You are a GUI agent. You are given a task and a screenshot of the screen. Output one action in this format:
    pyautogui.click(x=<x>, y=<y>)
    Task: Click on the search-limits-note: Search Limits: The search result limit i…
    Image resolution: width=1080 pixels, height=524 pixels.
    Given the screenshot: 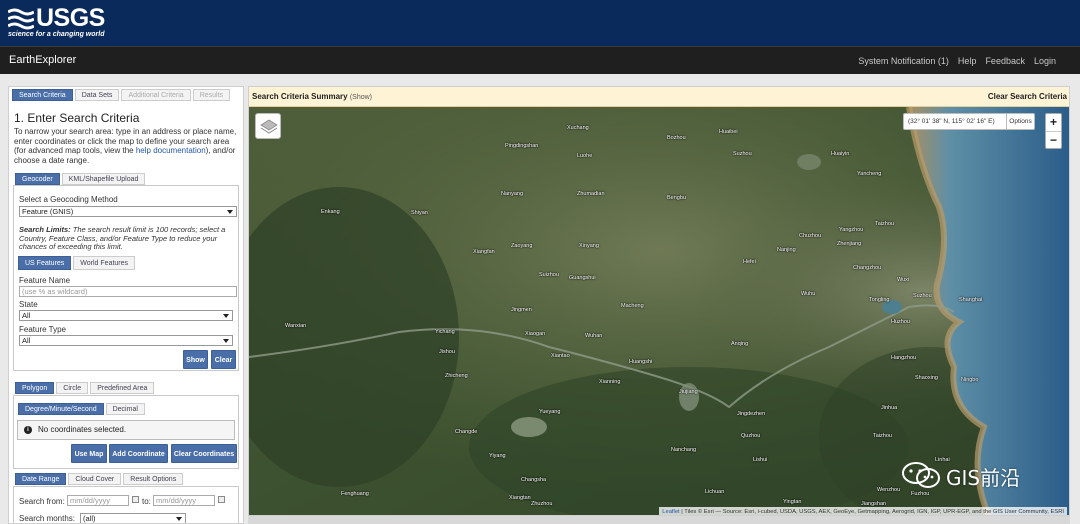 What is the action you would take?
    pyautogui.click(x=124, y=238)
    